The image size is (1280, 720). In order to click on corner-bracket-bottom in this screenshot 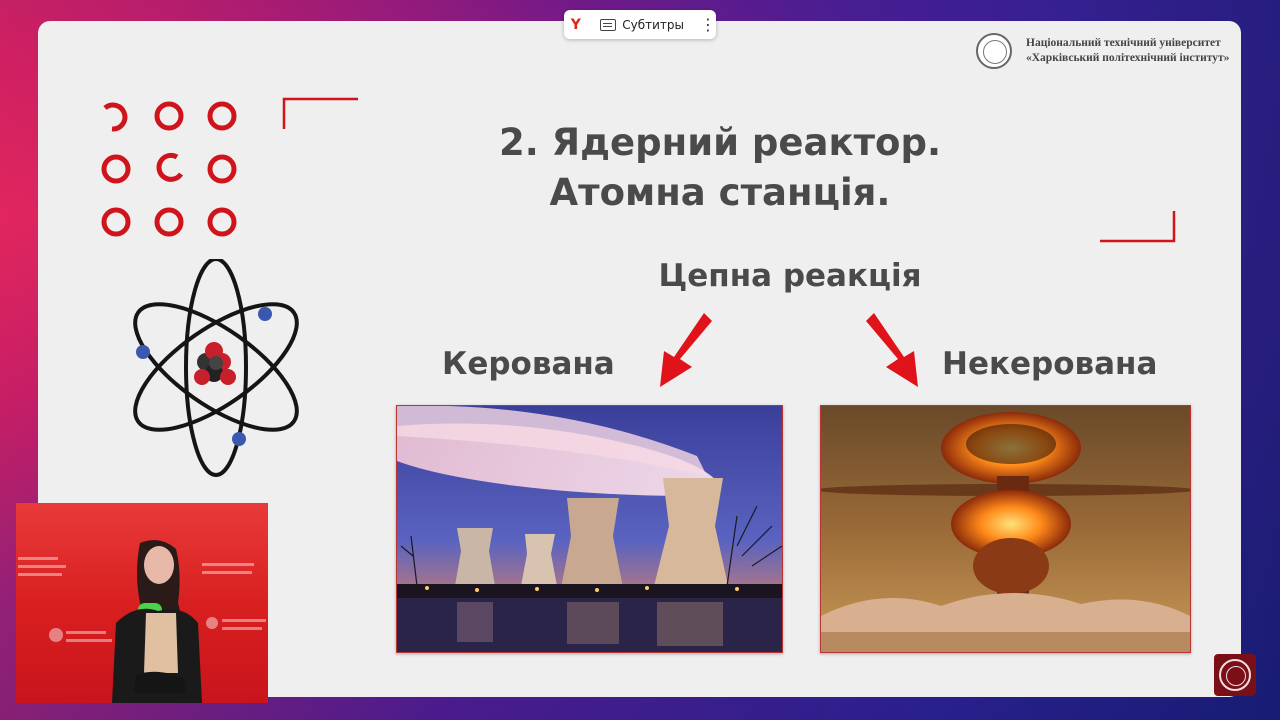, I will do `click(1138, 227)`.